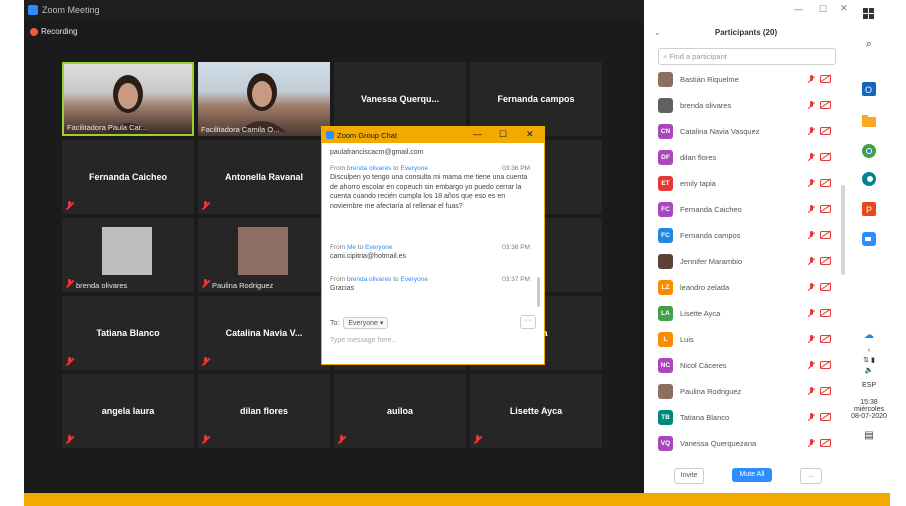 The height and width of the screenshot is (506, 906). What do you see at coordinates (747, 444) in the screenshot?
I see `participant-row: VQ Vanessa Querquezana` at bounding box center [747, 444].